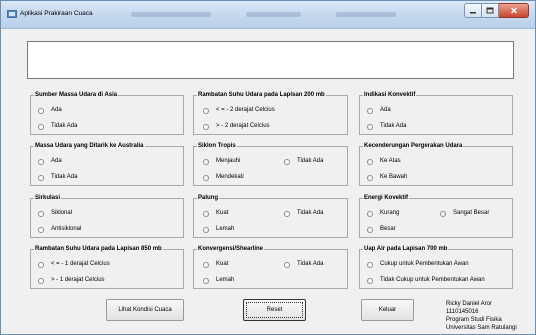 This screenshot has height=335, width=536. Describe the element at coordinates (89, 146) in the screenshot. I see `group-title: Massa Udara yang Ditarik ke Australia` at that location.